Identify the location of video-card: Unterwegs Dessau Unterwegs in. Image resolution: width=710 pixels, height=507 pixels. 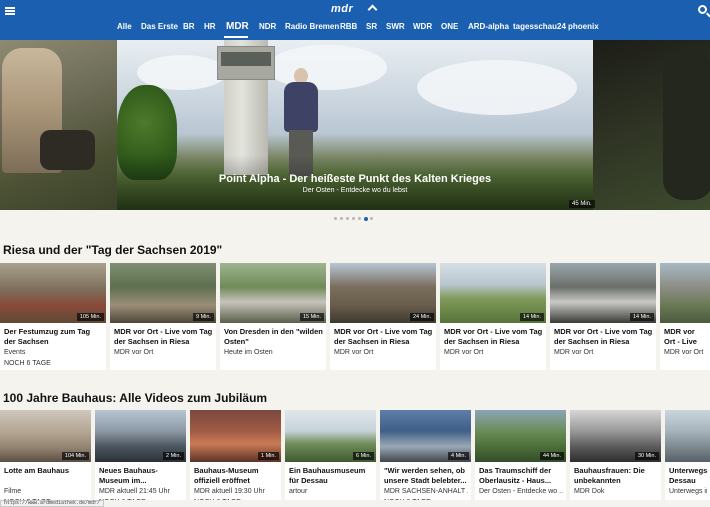
(687, 455).